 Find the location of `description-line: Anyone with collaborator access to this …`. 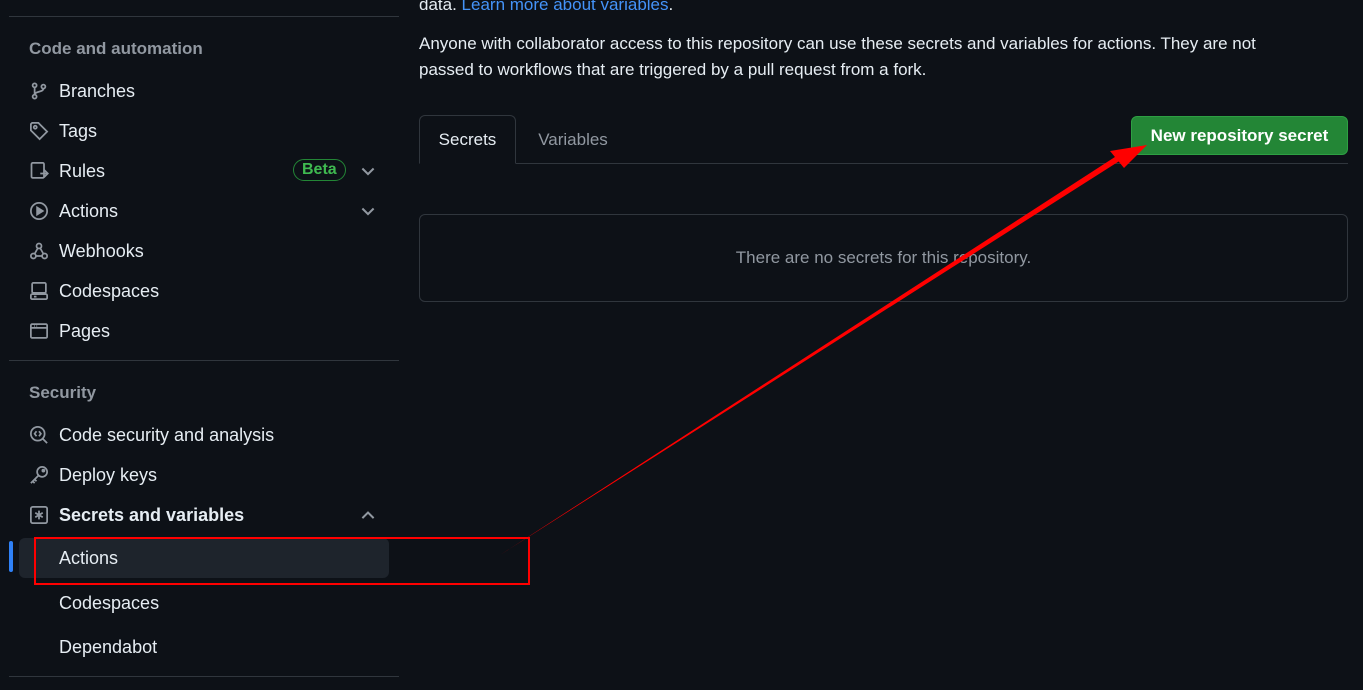

description-line: Anyone with collaborator access to this … is located at coordinates (837, 43).